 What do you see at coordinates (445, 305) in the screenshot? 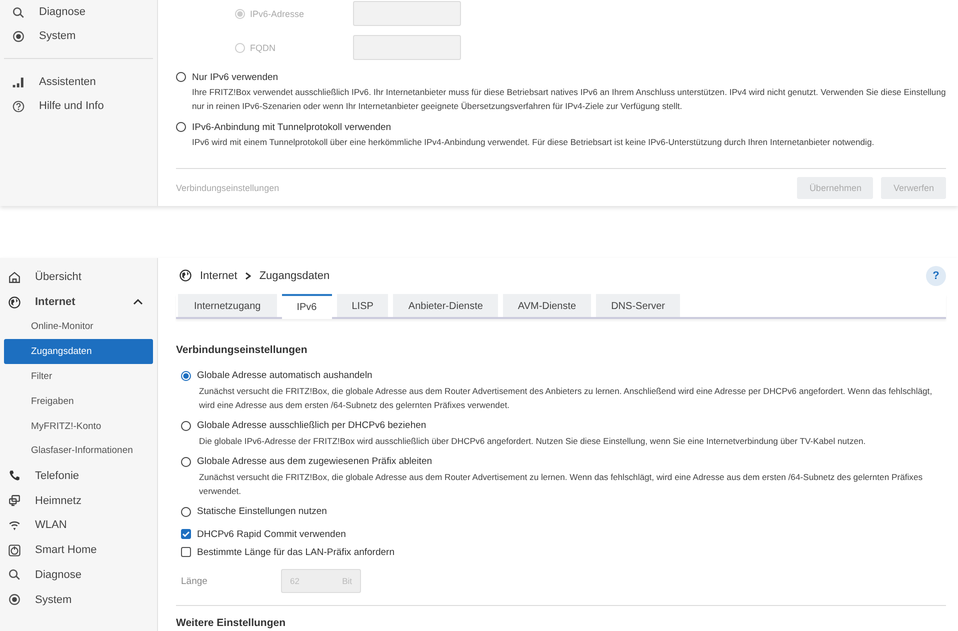
I see `tab: Anbieter-Dienste` at bounding box center [445, 305].